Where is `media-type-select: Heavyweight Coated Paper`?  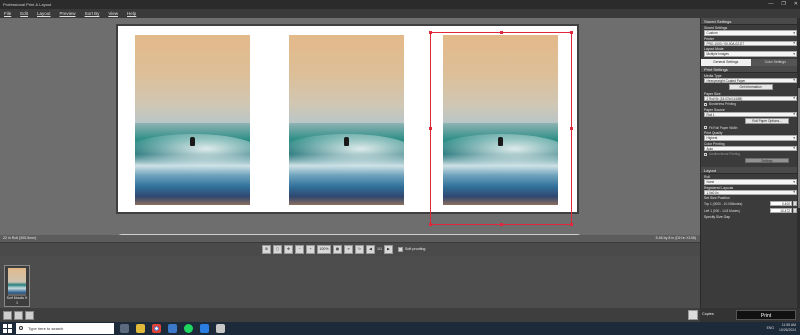 media-type-select: Heavyweight Coated Paper is located at coordinates (750, 80).